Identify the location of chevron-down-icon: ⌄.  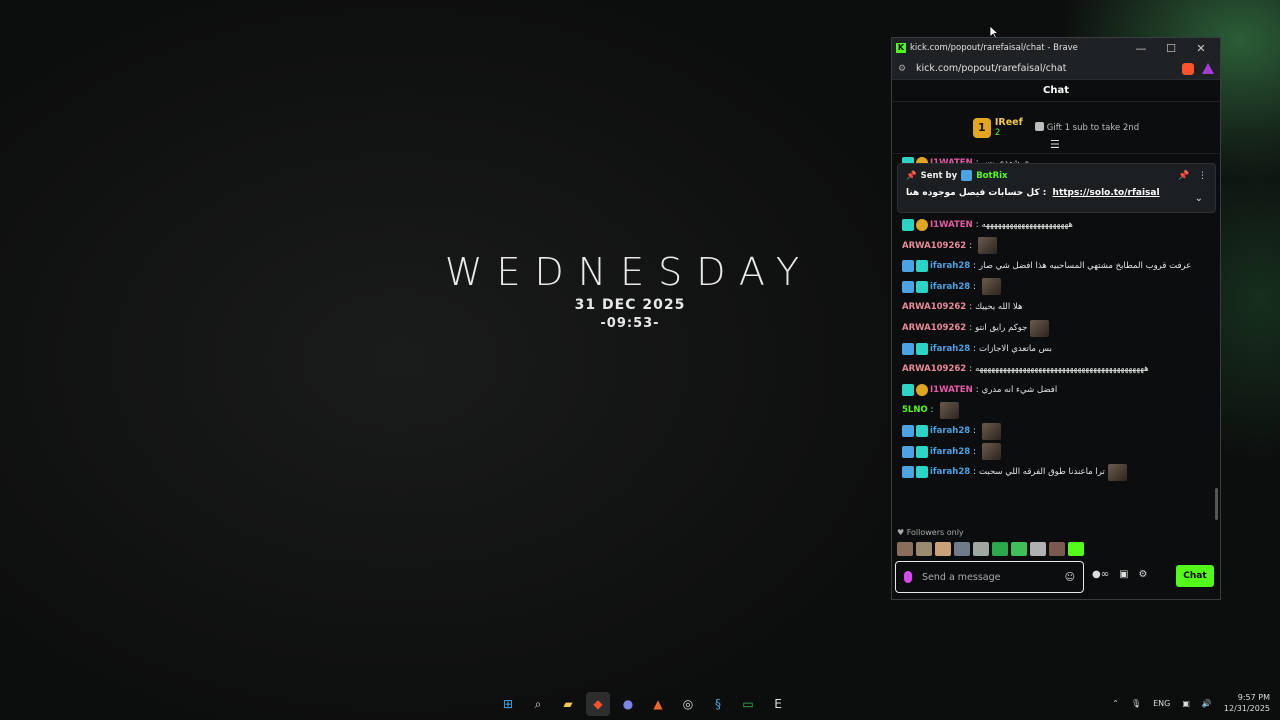
(1199, 198).